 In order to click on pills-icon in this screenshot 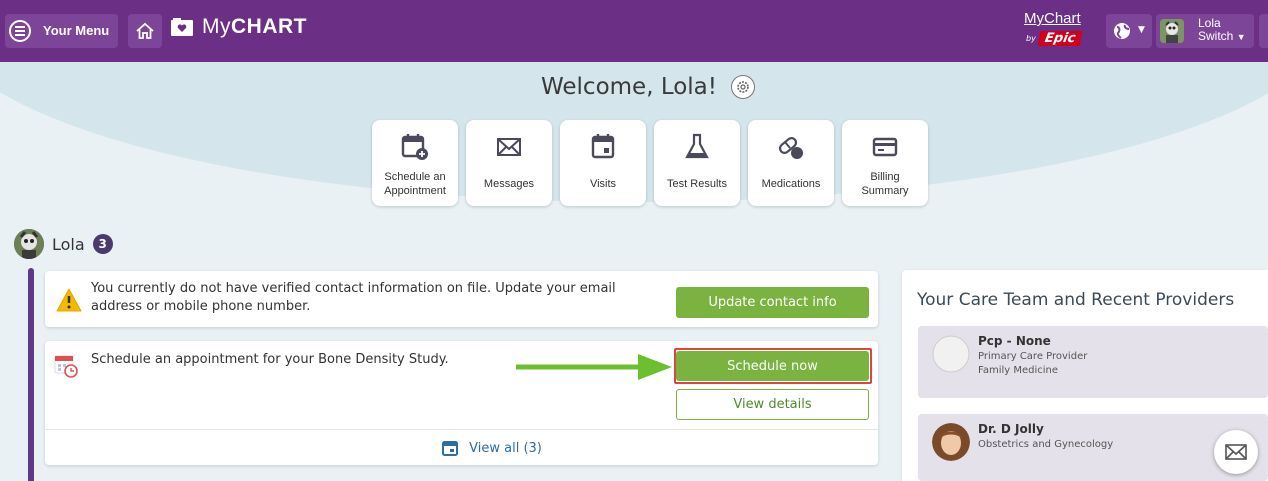, I will do `click(790, 148)`.